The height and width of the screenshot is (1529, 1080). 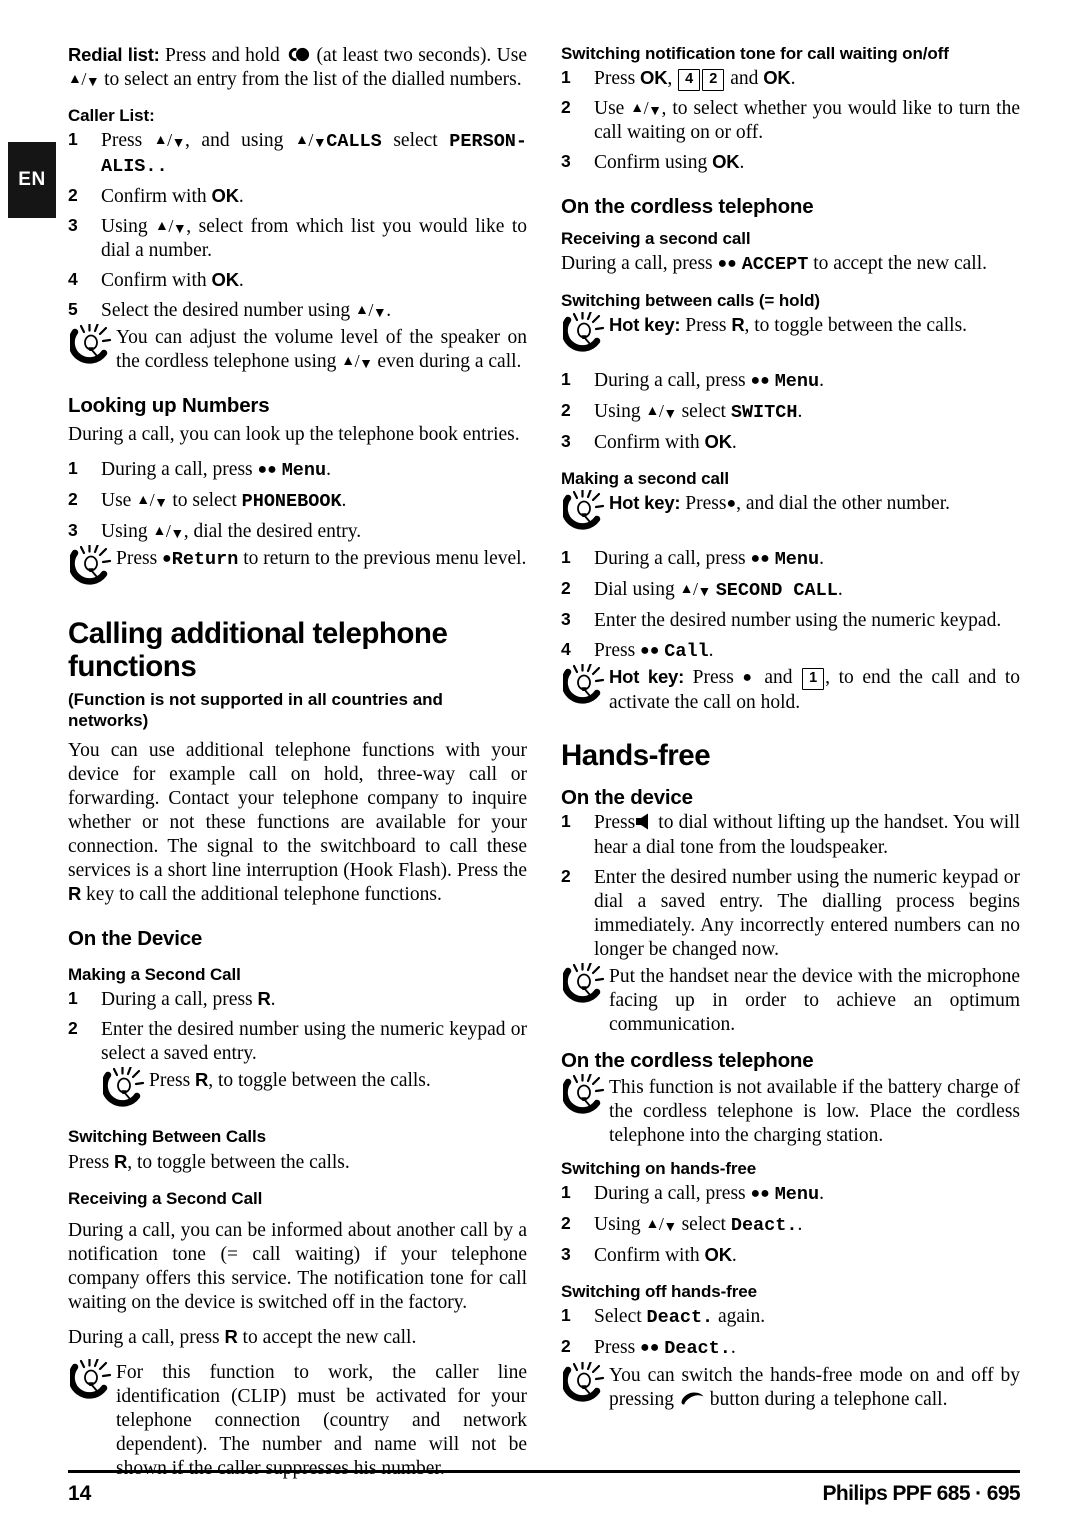 I want to click on step-text: Select the desired number using, so click(x=228, y=311).